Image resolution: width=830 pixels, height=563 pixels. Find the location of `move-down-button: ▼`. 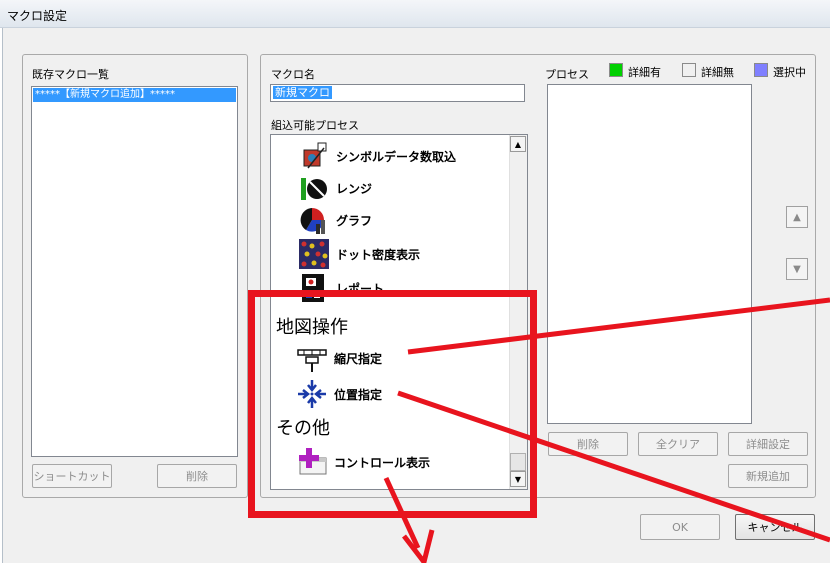

move-down-button: ▼ is located at coordinates (797, 269).